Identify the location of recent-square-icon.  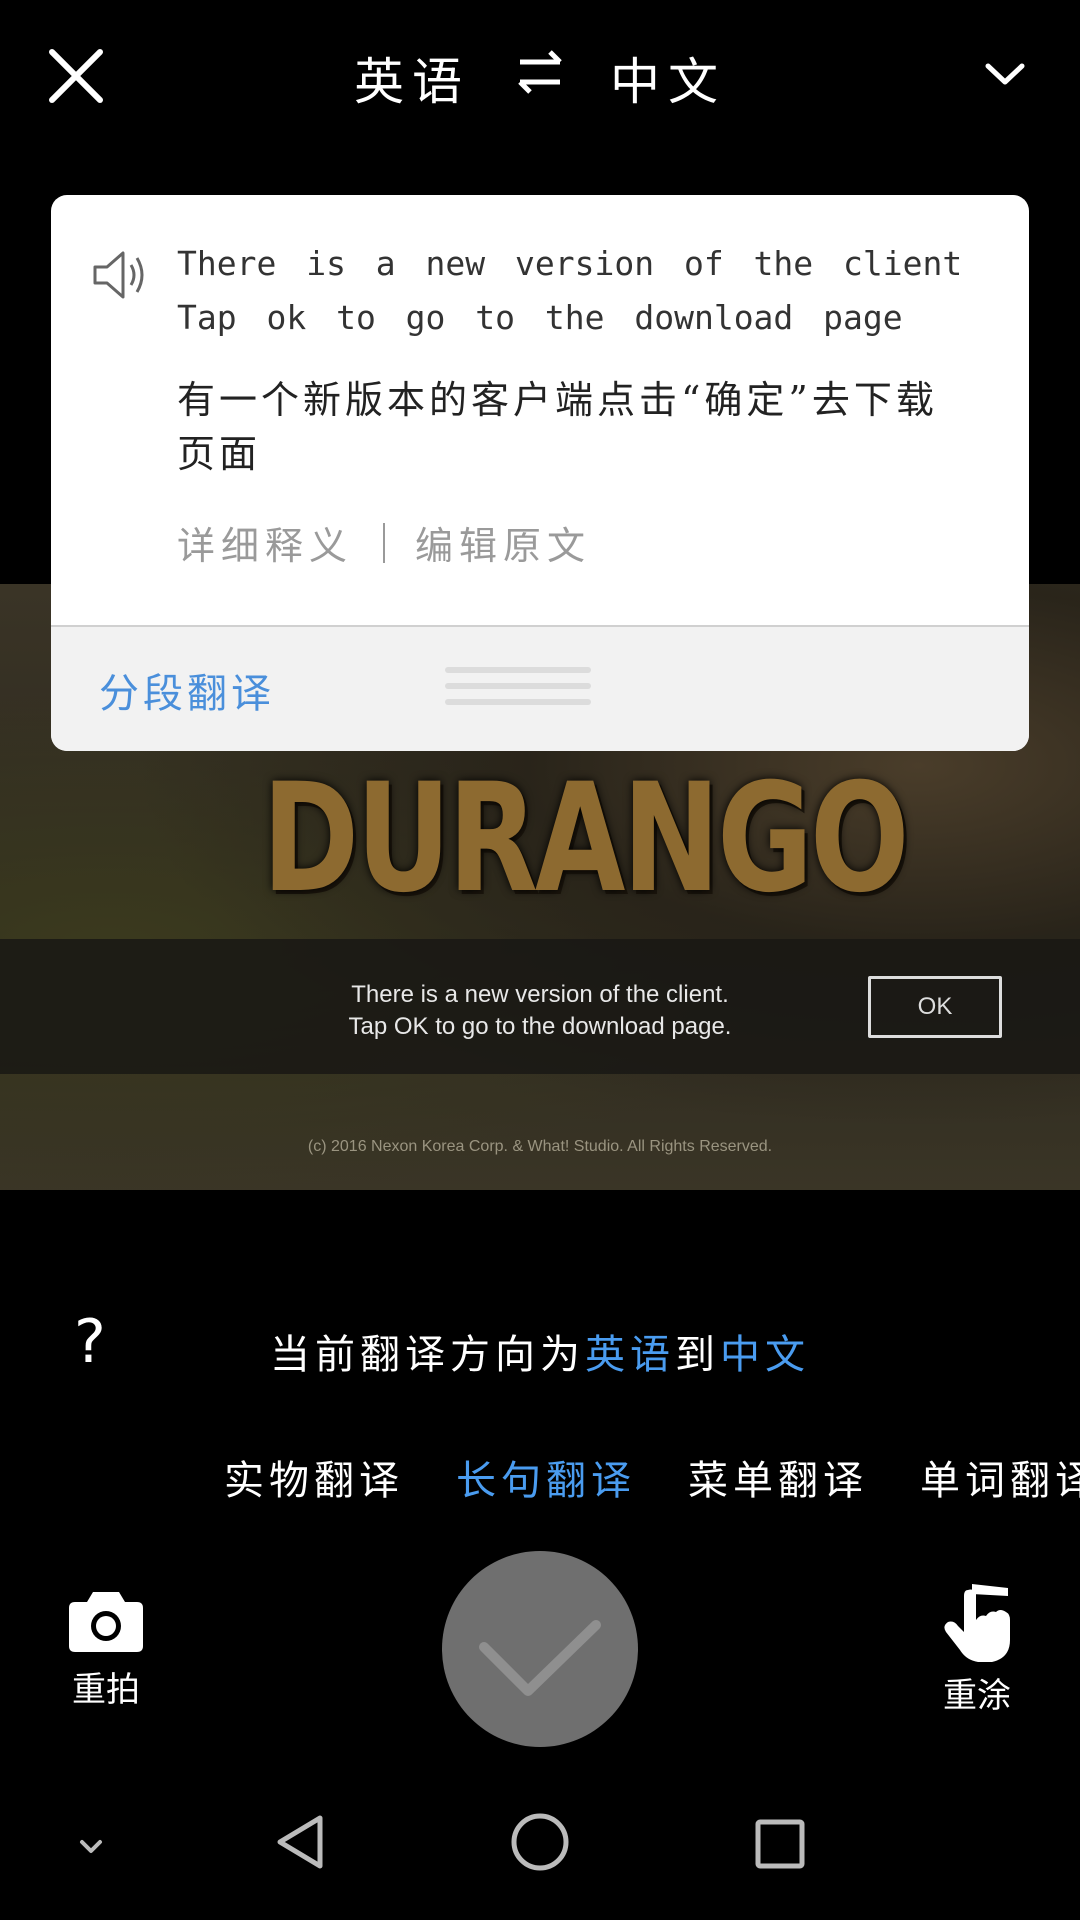
(780, 1844).